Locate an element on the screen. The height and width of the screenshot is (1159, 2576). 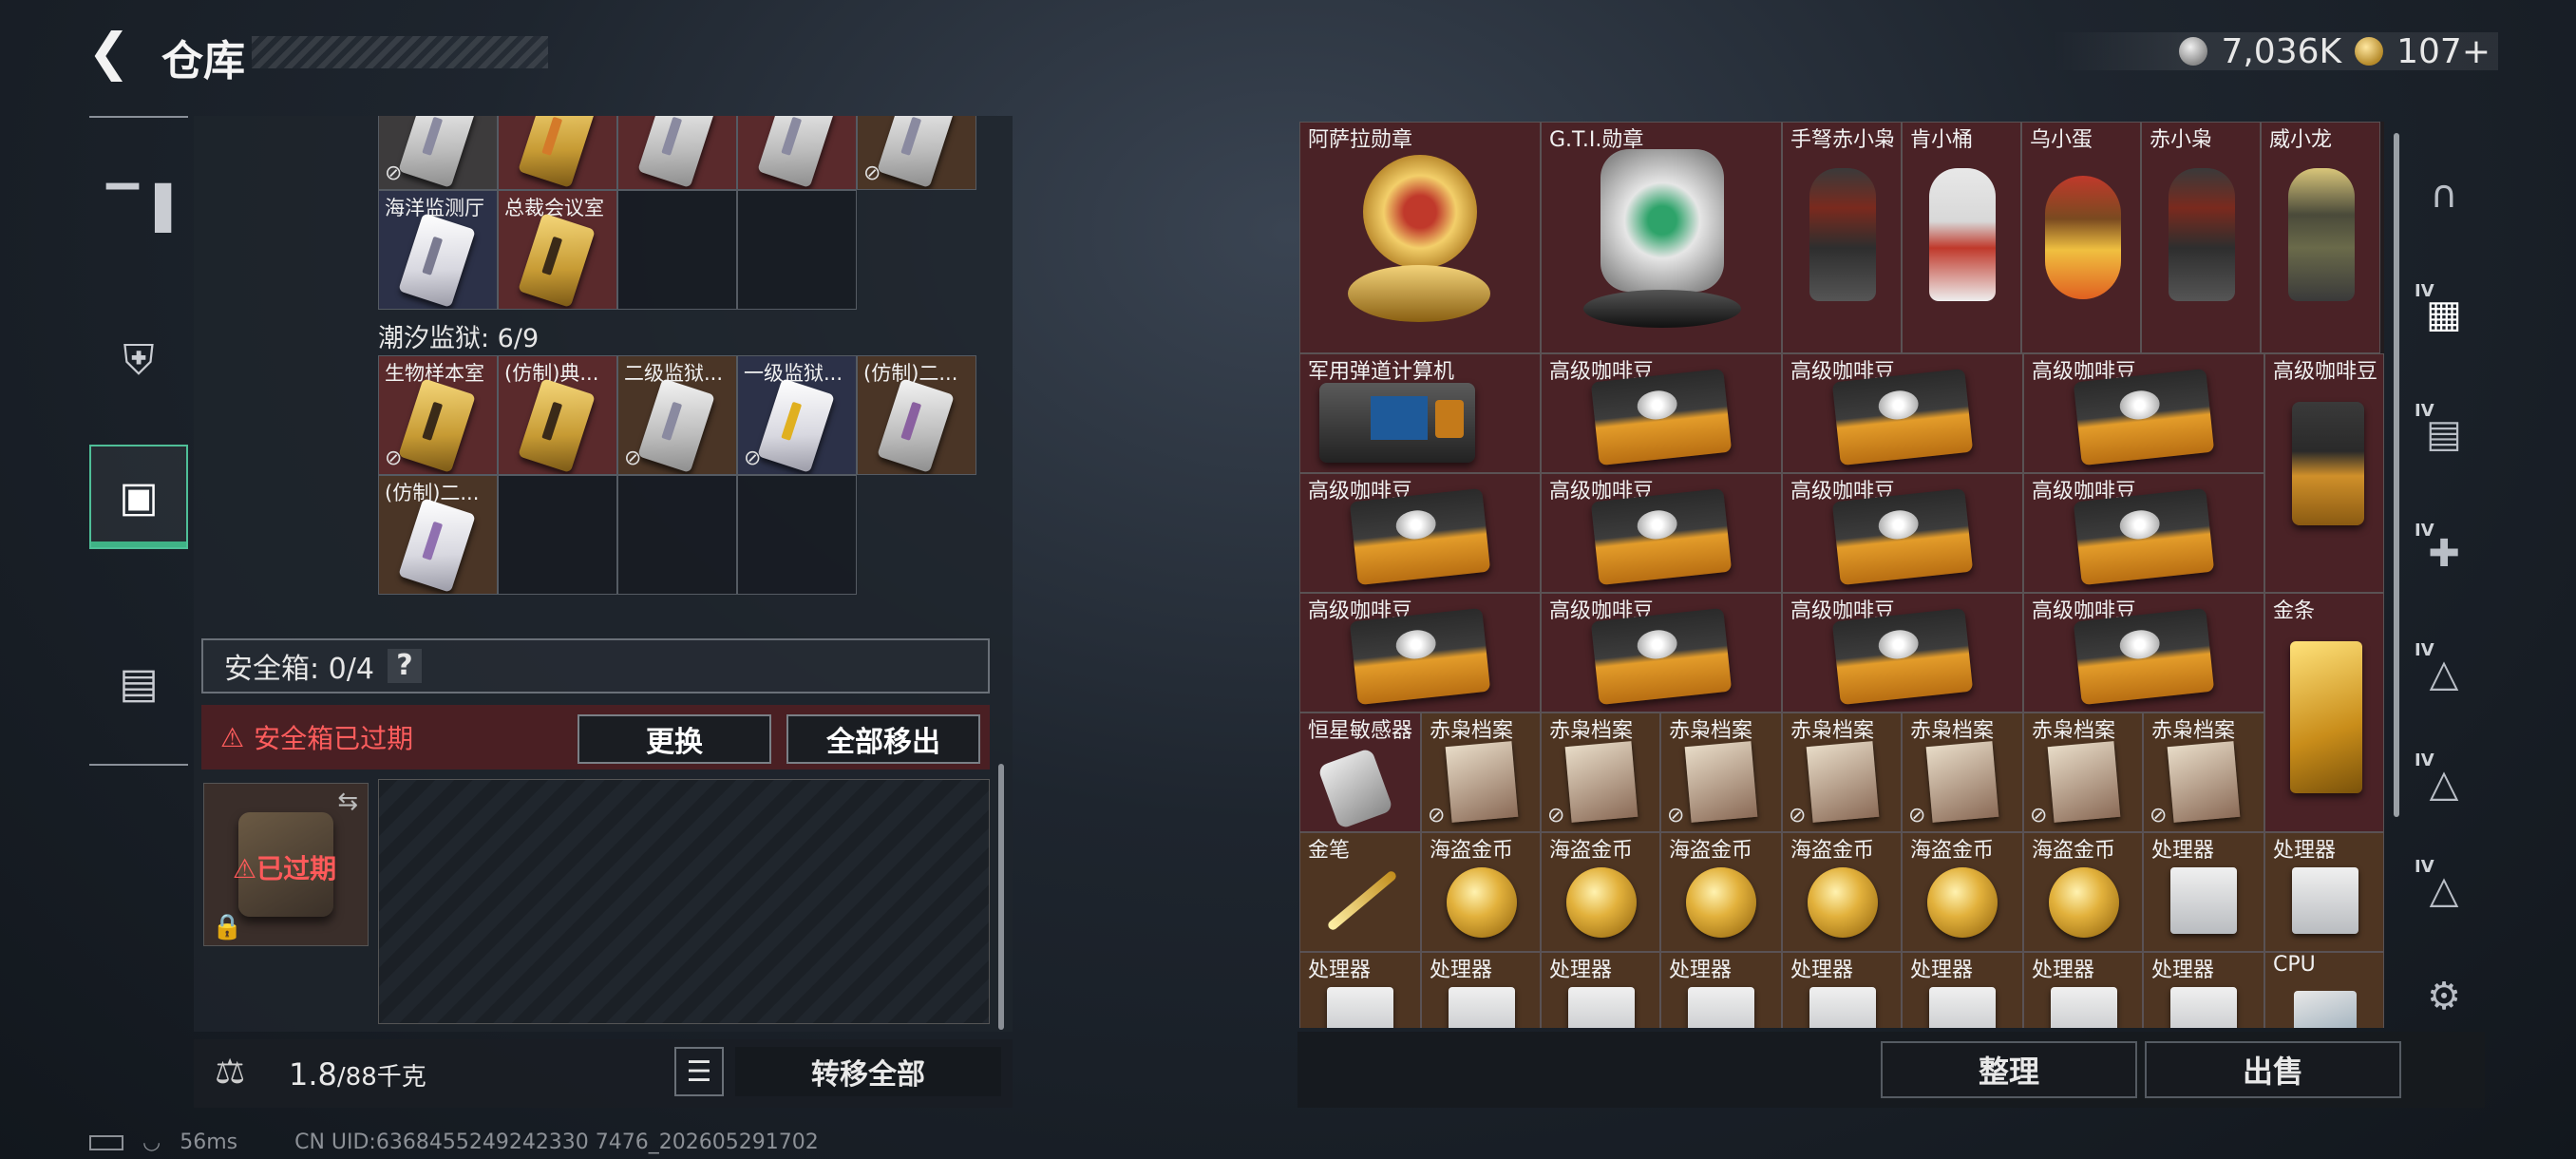
rnav-slot-b: IV △ is located at coordinates (2444, 783).